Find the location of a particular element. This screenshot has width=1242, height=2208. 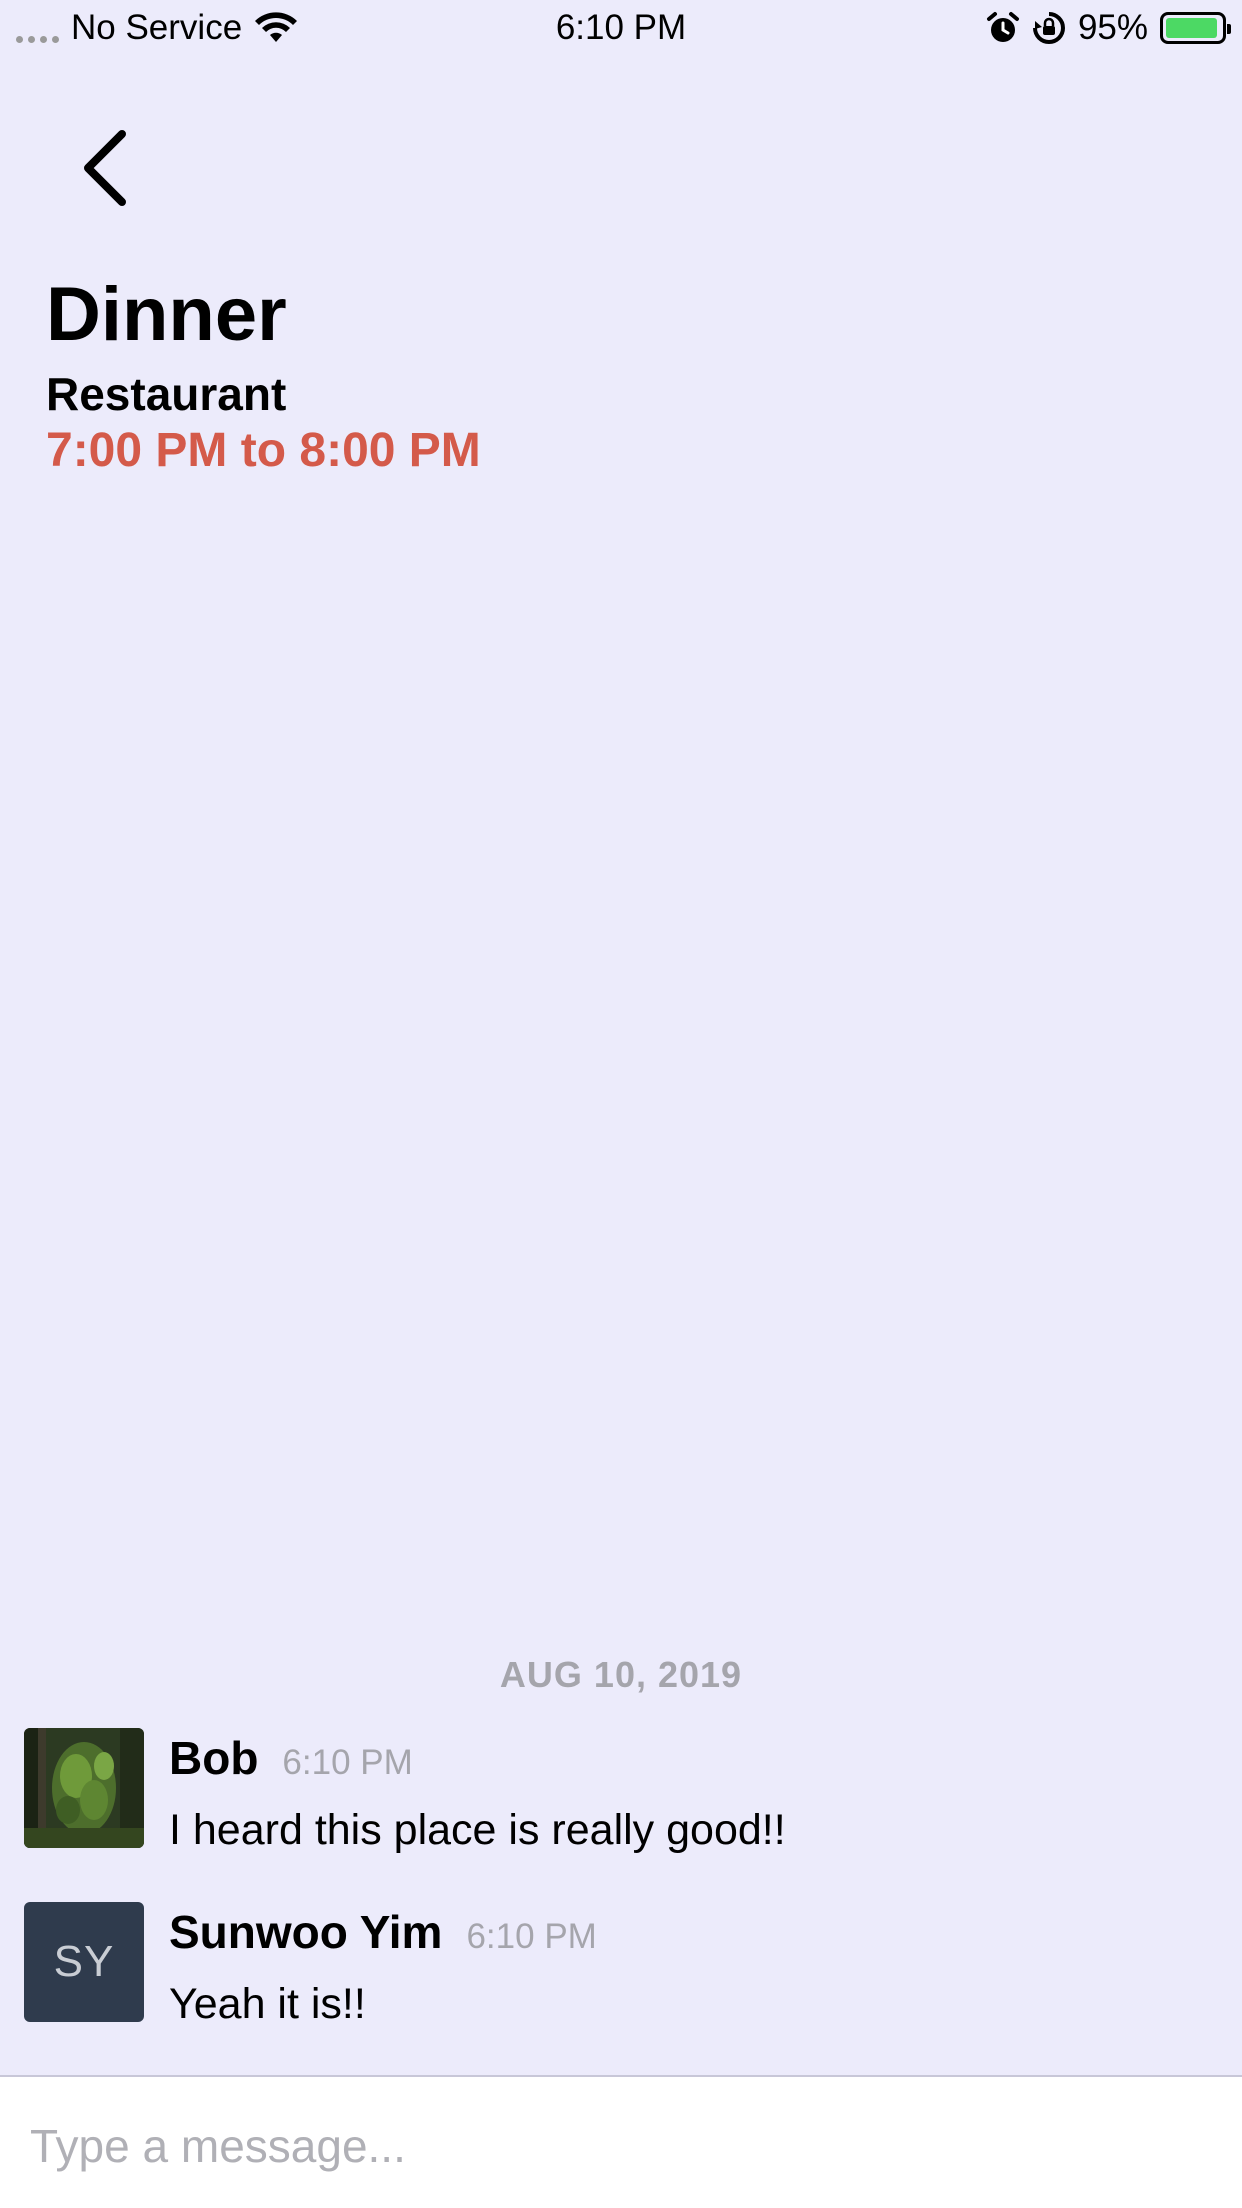

message-input is located at coordinates (620, 2146).